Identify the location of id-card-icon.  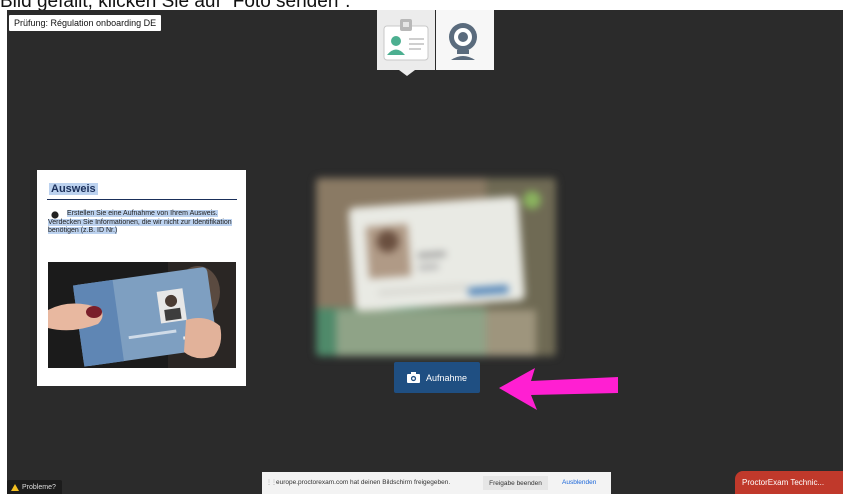
(406, 40).